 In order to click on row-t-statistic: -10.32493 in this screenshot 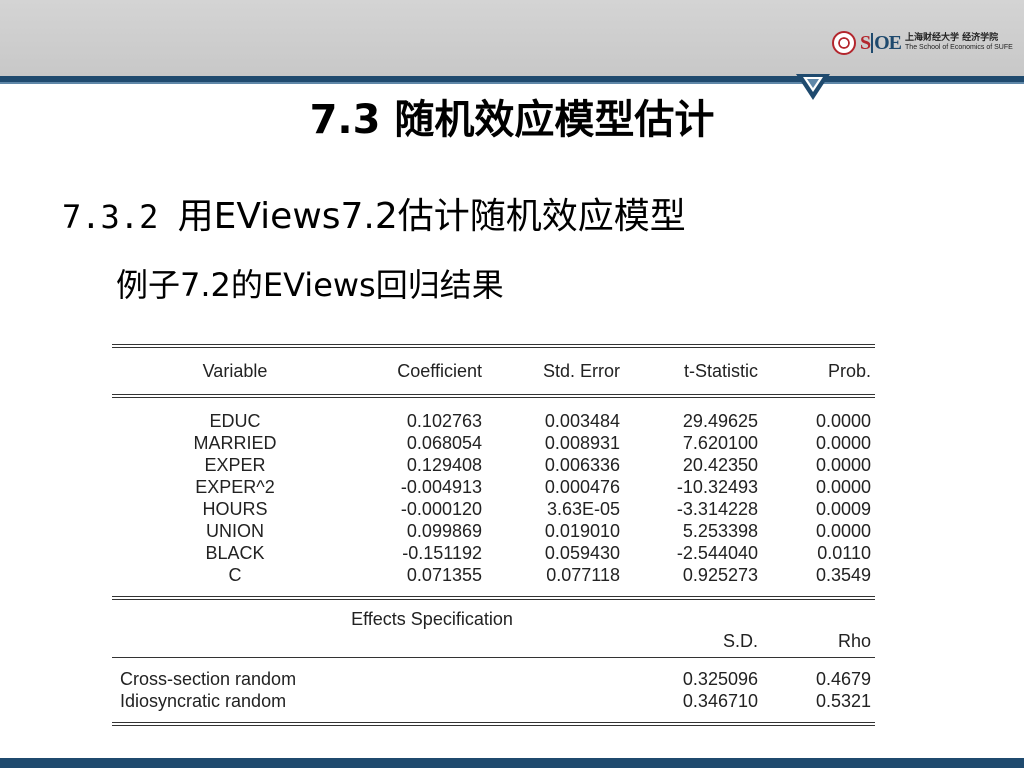, I will do `click(717, 487)`.